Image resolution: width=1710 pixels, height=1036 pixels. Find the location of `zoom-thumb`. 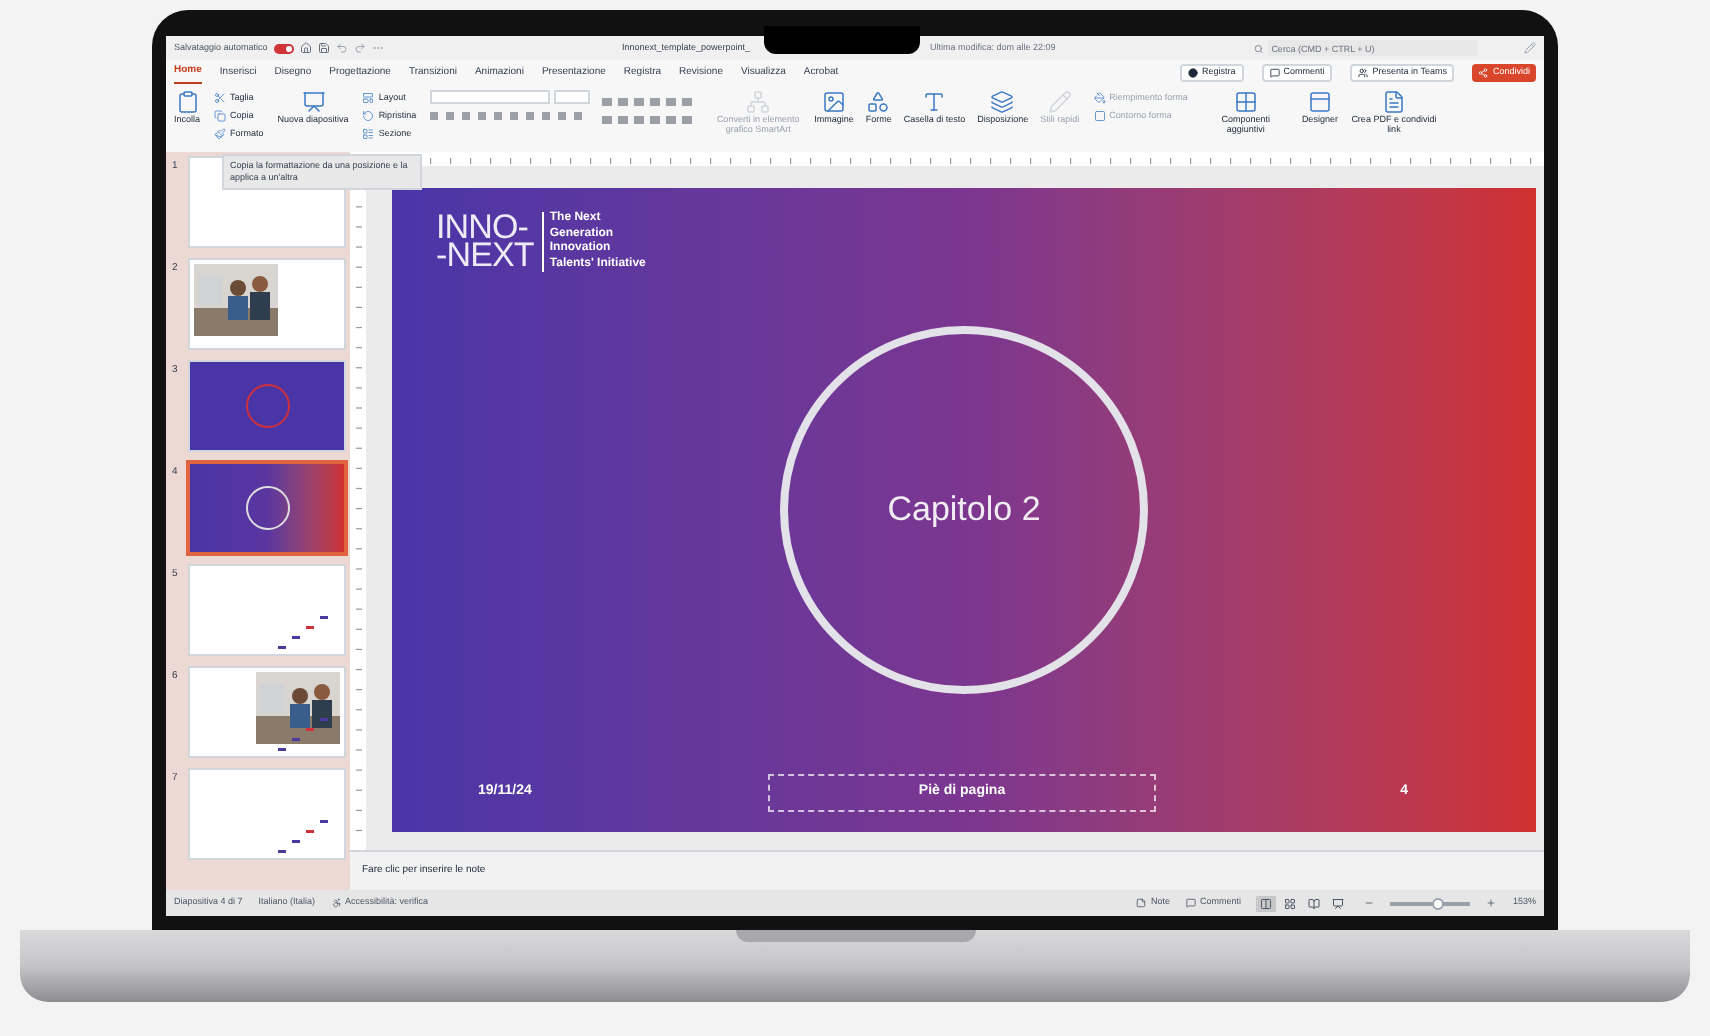

zoom-thumb is located at coordinates (1438, 903).